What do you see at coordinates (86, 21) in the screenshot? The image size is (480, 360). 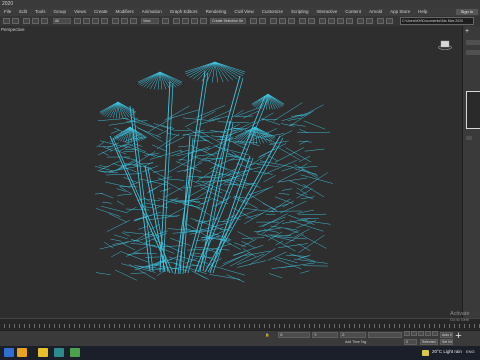 I see `select-by-name-icon` at bounding box center [86, 21].